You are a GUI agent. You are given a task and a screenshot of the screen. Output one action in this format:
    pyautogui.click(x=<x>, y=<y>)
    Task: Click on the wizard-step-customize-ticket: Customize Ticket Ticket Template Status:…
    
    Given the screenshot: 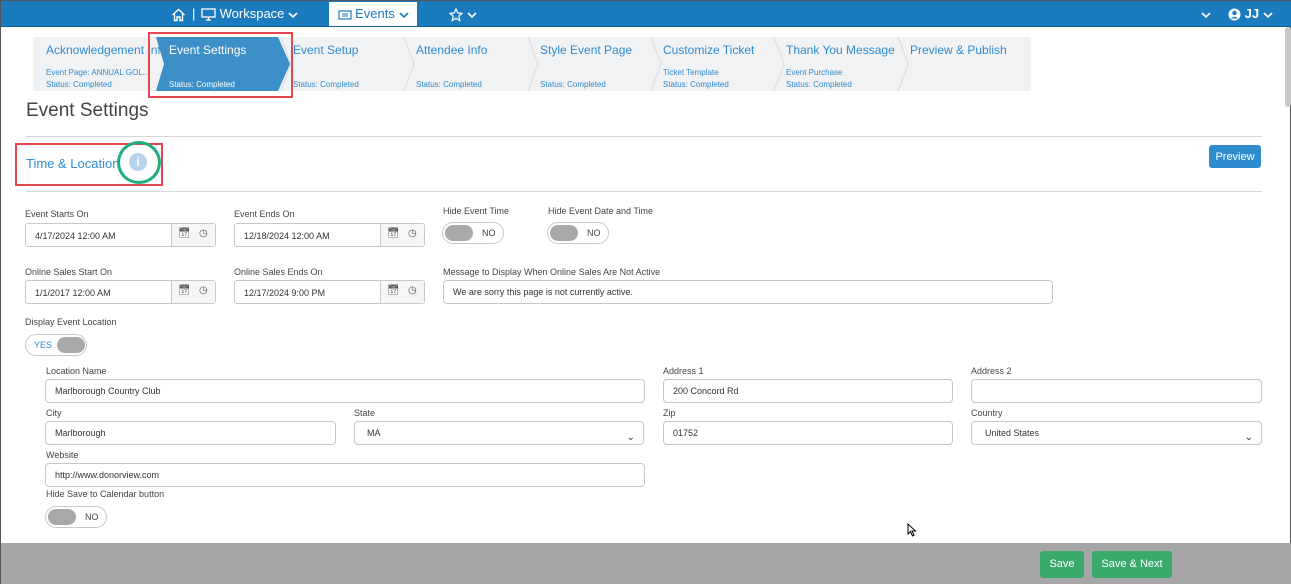 What is the action you would take?
    pyautogui.click(x=711, y=64)
    